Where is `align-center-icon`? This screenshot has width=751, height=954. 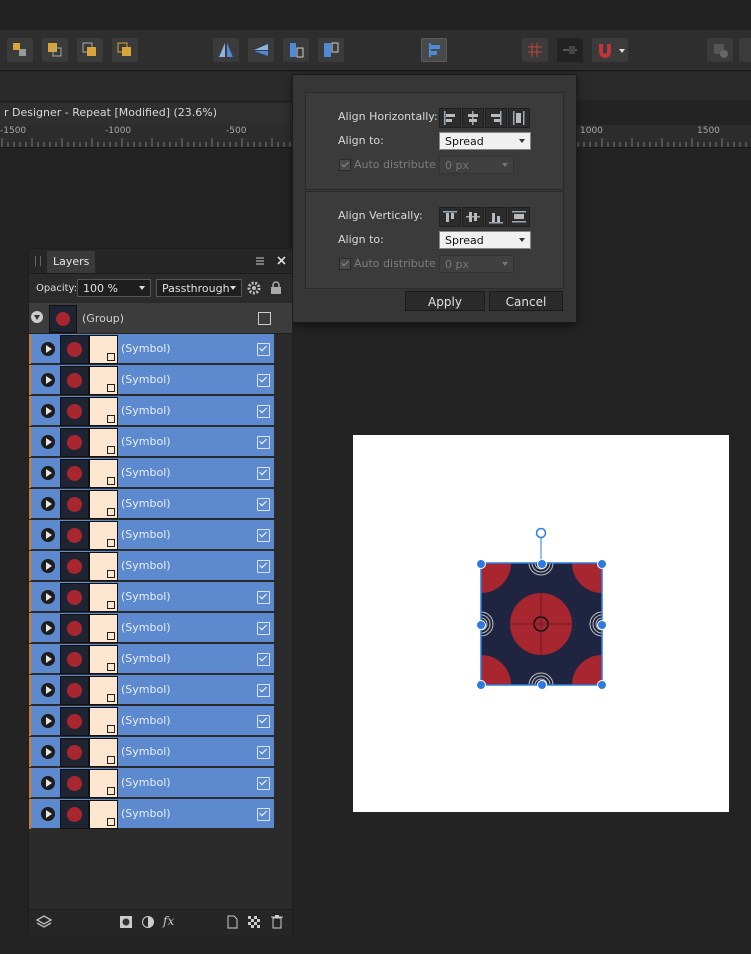
align-center-icon is located at coordinates (473, 118).